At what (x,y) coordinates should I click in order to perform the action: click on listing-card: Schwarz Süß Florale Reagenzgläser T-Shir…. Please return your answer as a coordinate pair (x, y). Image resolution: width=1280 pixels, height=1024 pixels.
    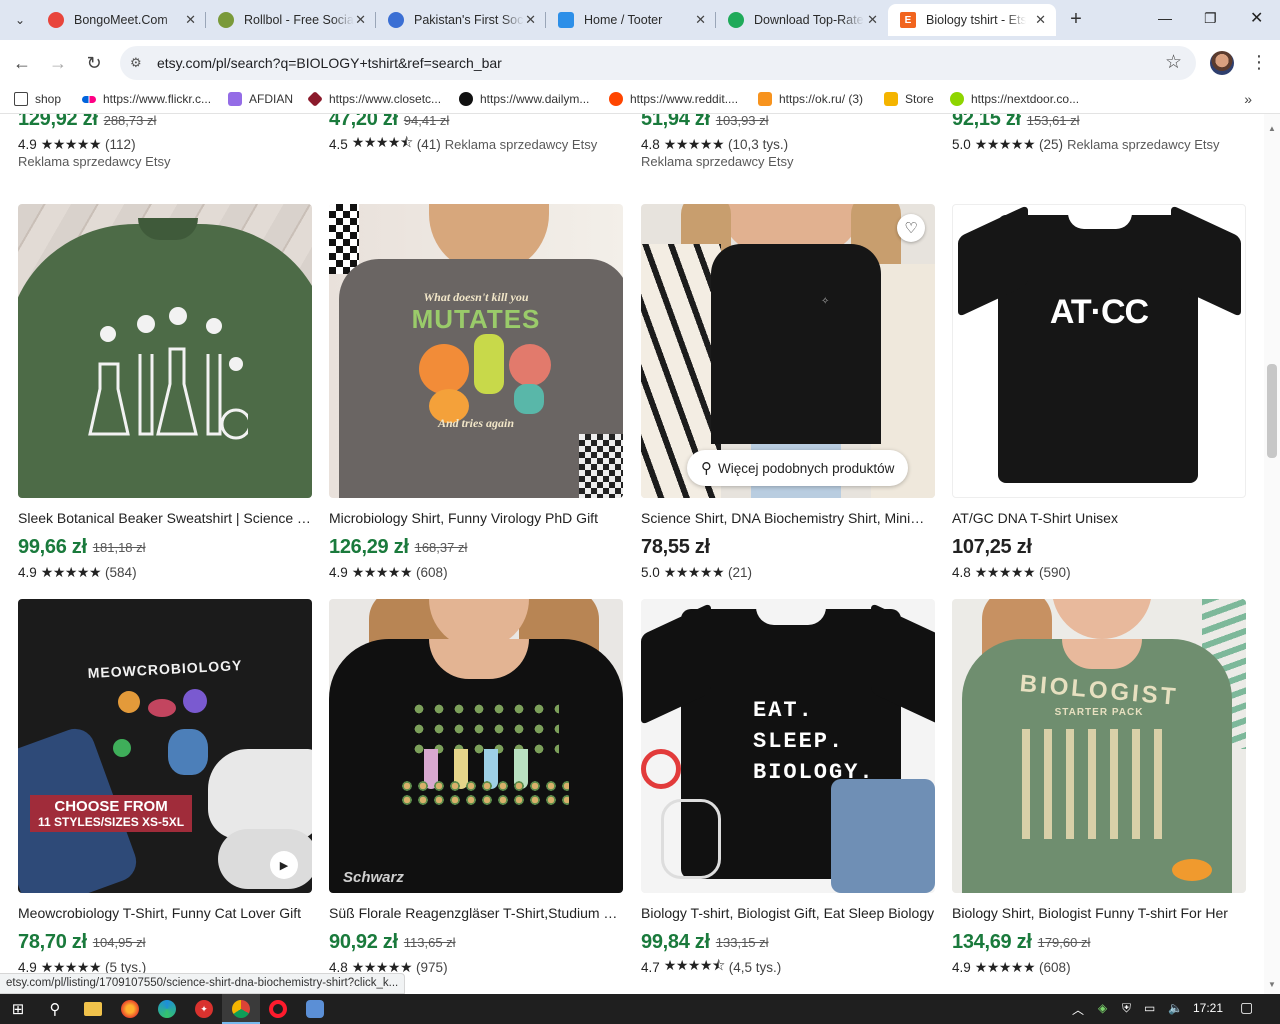
    Looking at the image, I should click on (476, 788).